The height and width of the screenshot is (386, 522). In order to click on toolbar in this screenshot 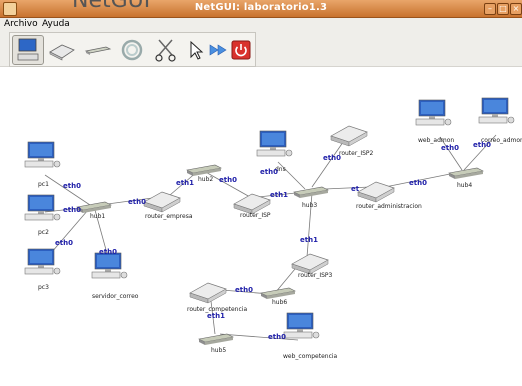, I will do `click(261, 49)`.